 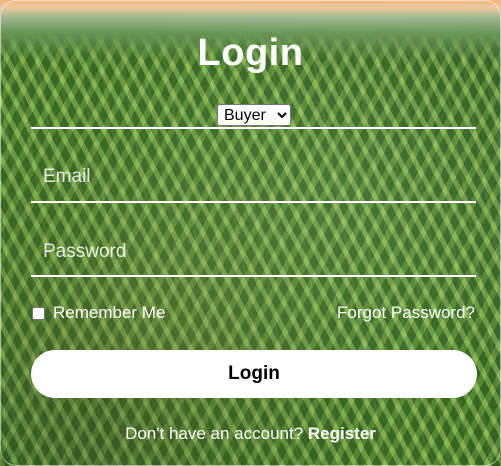 I want to click on register-prompt: Don't have an account?, so click(x=214, y=433).